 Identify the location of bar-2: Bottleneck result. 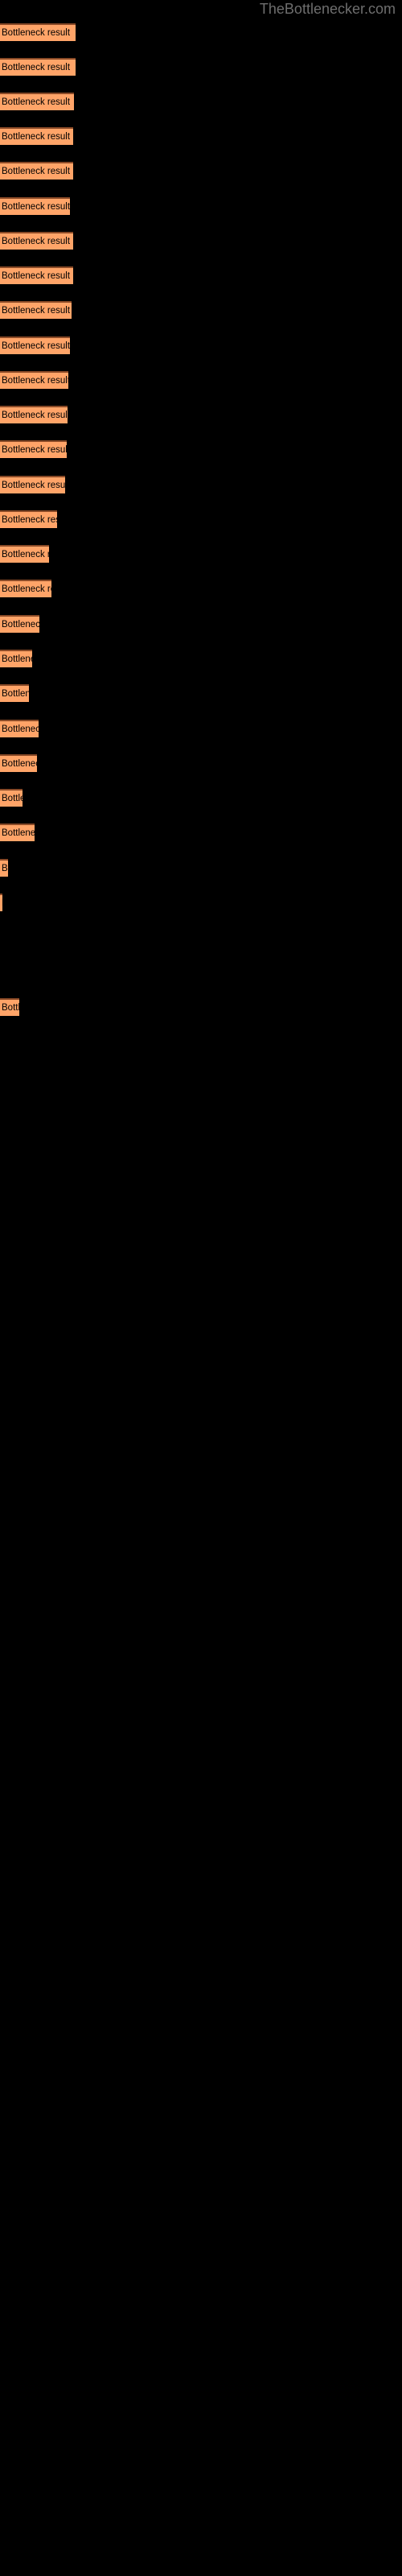
(38, 67).